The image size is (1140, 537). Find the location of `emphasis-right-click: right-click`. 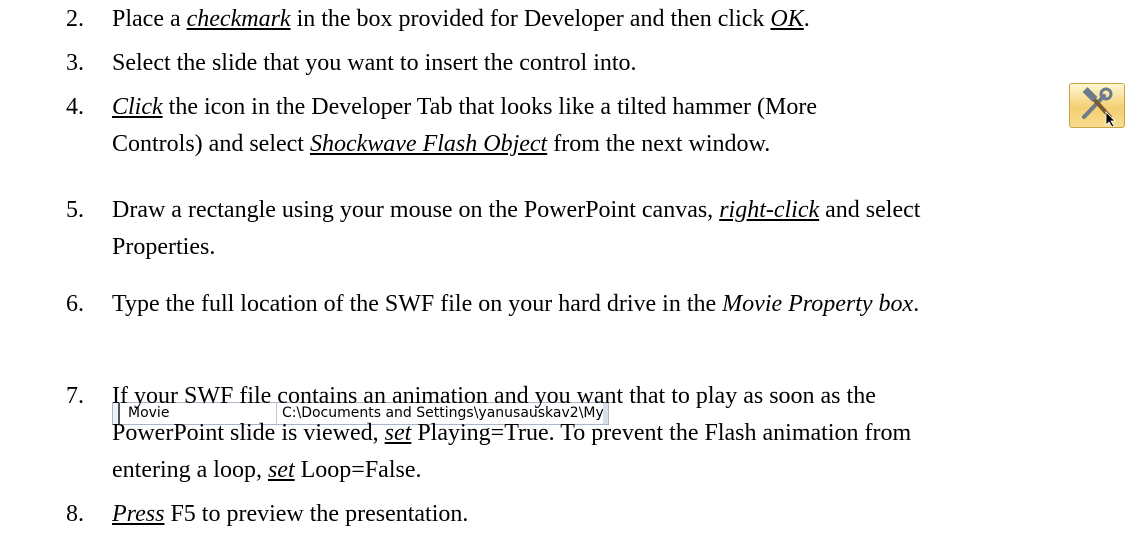

emphasis-right-click: right-click is located at coordinates (769, 210).